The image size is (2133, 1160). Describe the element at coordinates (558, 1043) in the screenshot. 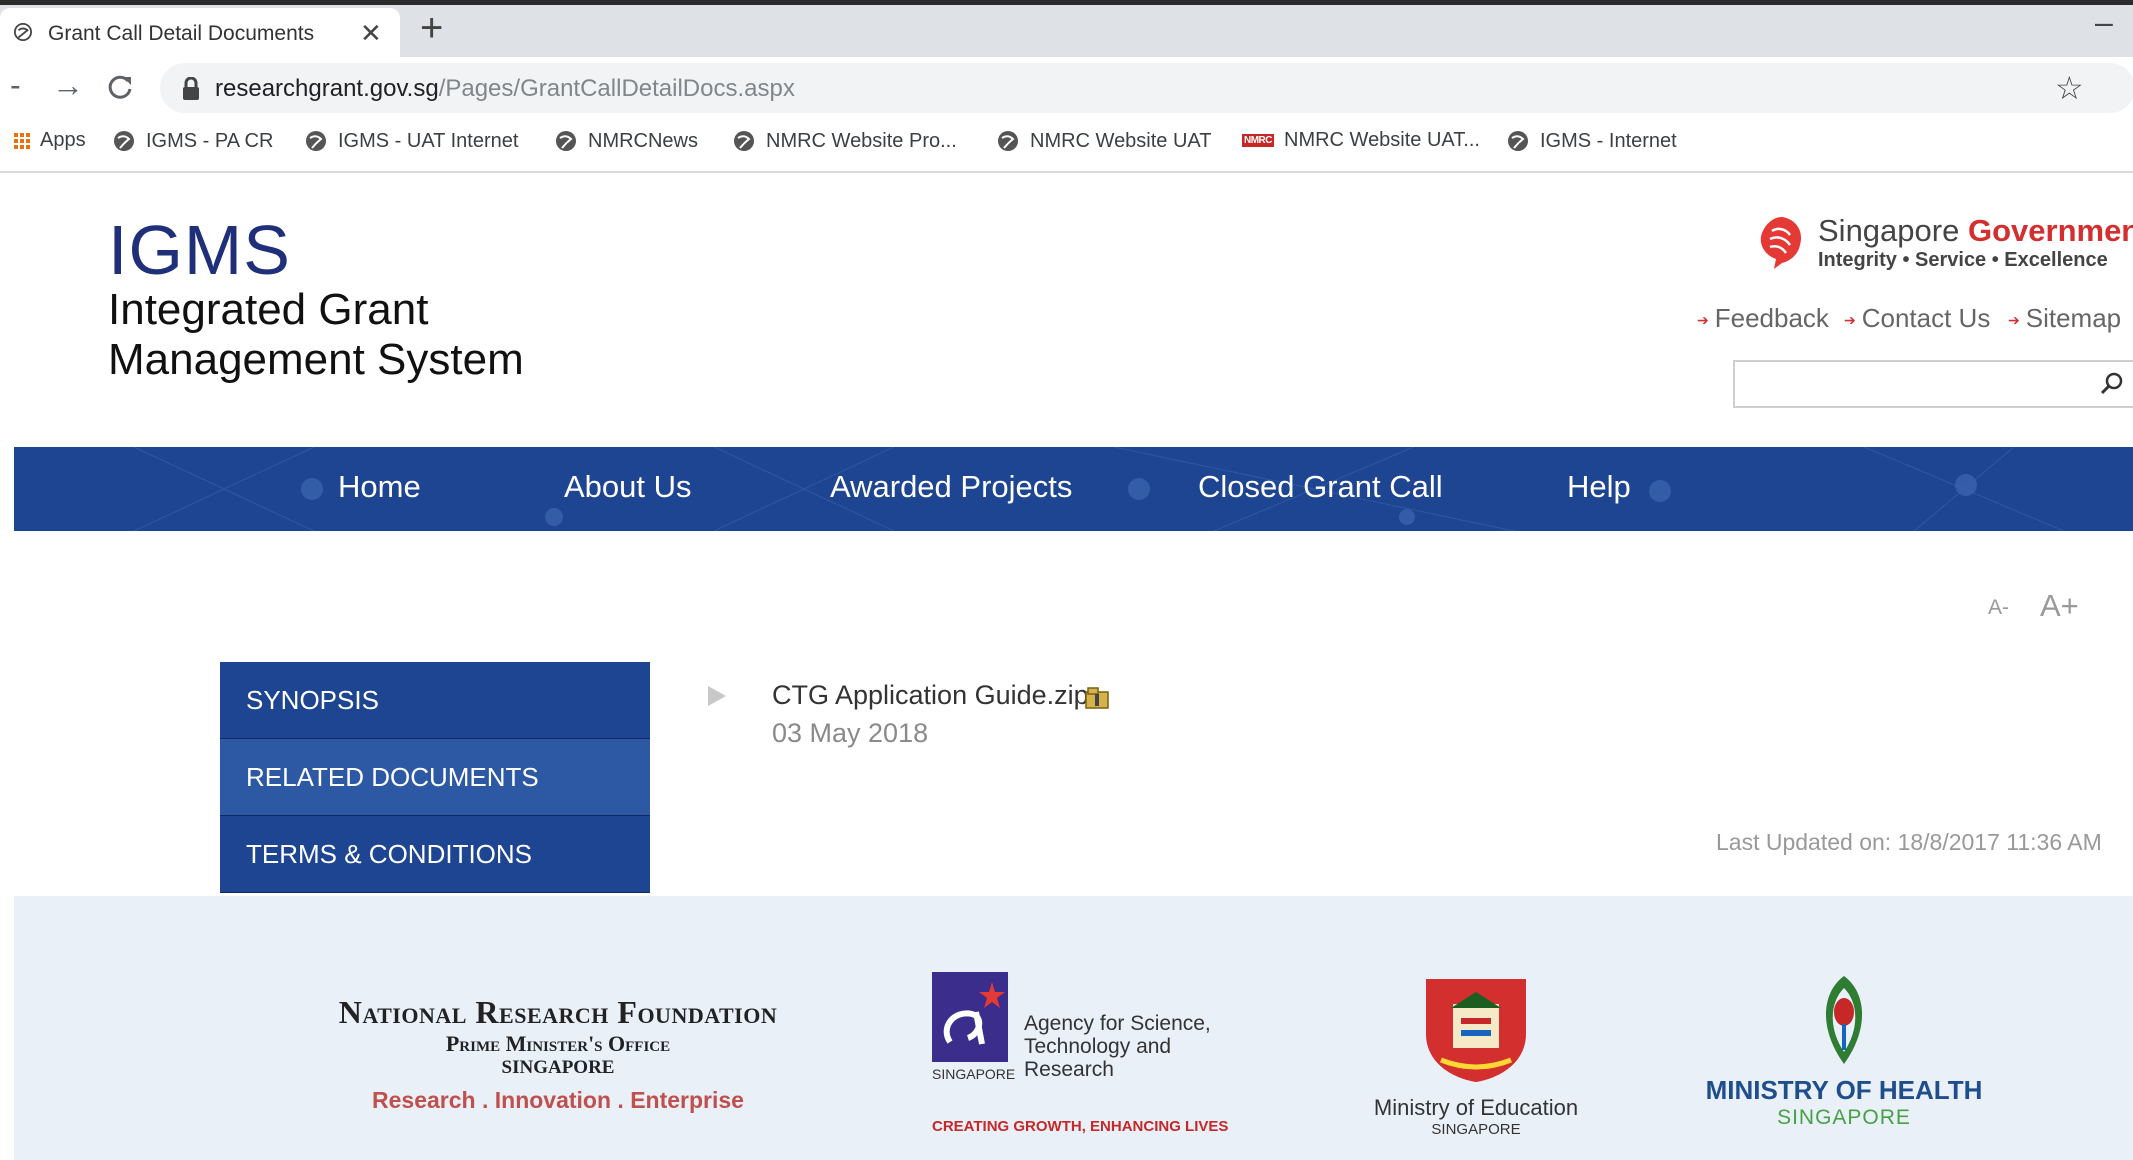

I see `nrf-pmo: Prime Minister's Office` at that location.